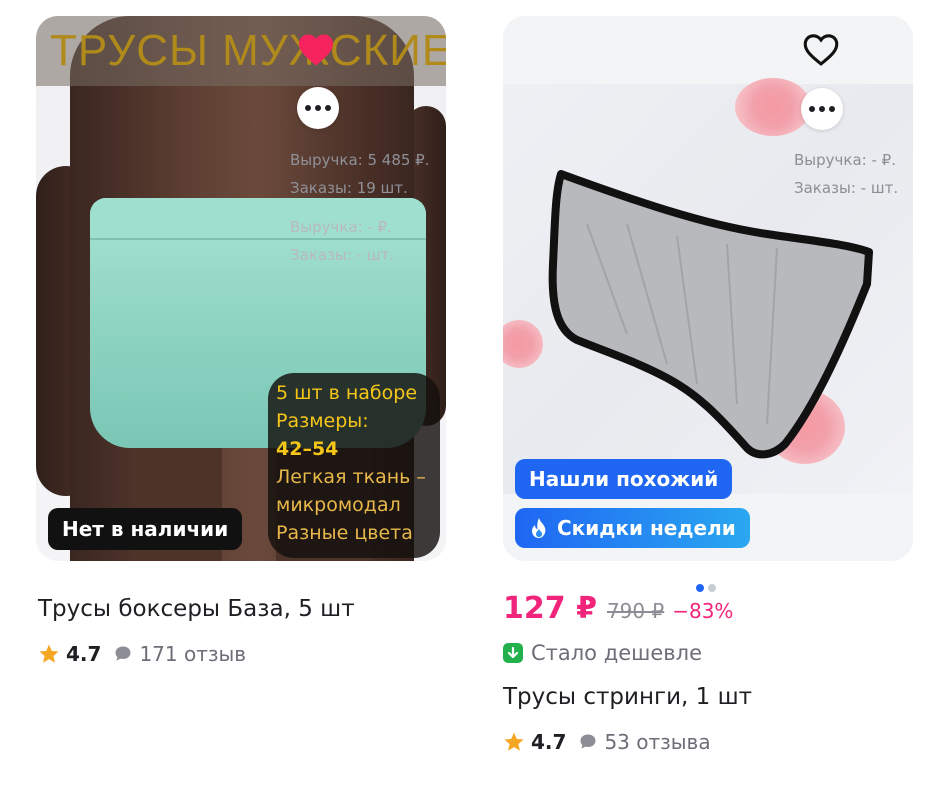 This screenshot has height=804, width=945. What do you see at coordinates (145, 529) in the screenshot?
I see `out-of-stock-badge: Нет в наличии` at bounding box center [145, 529].